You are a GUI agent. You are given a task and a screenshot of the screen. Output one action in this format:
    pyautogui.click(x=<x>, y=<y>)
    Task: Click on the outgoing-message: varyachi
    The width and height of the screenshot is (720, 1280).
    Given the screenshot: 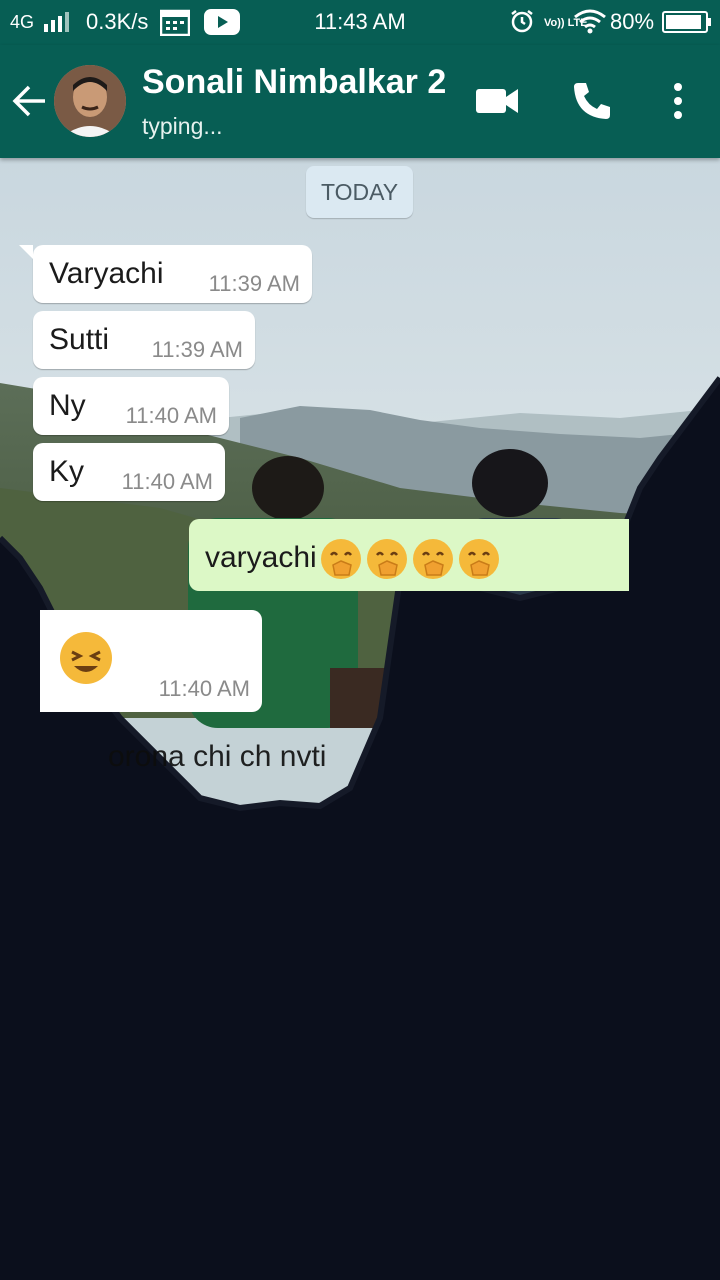 What is the action you would take?
    pyautogui.click(x=409, y=555)
    